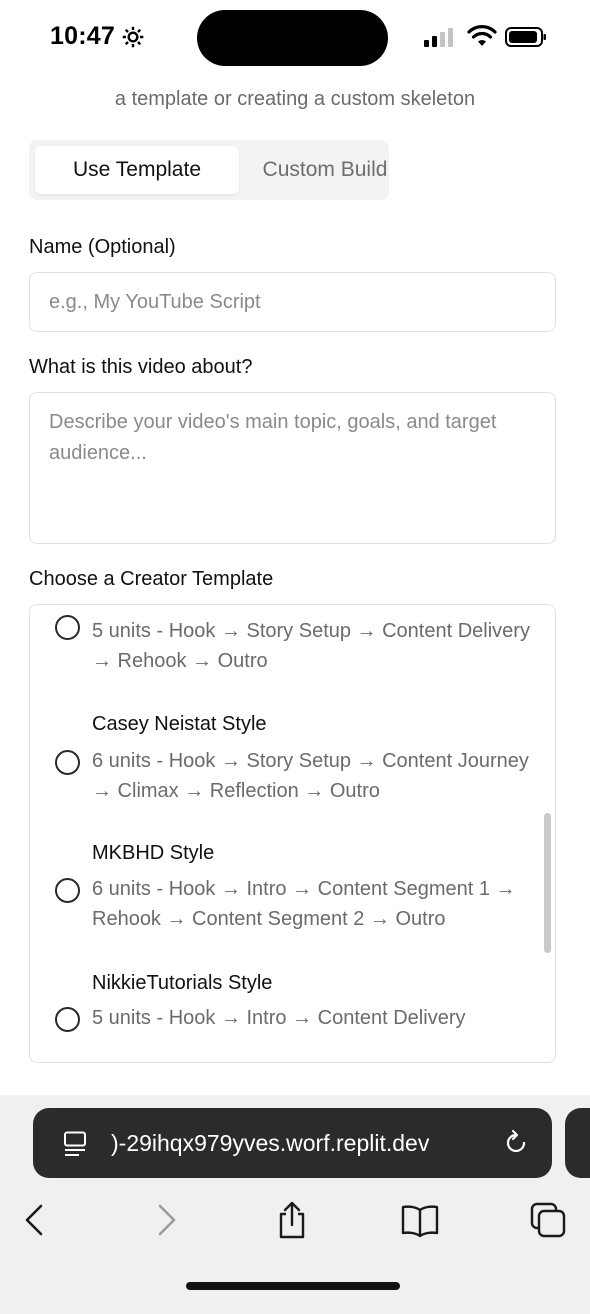  What do you see at coordinates (292, 468) in the screenshot?
I see `about-textarea` at bounding box center [292, 468].